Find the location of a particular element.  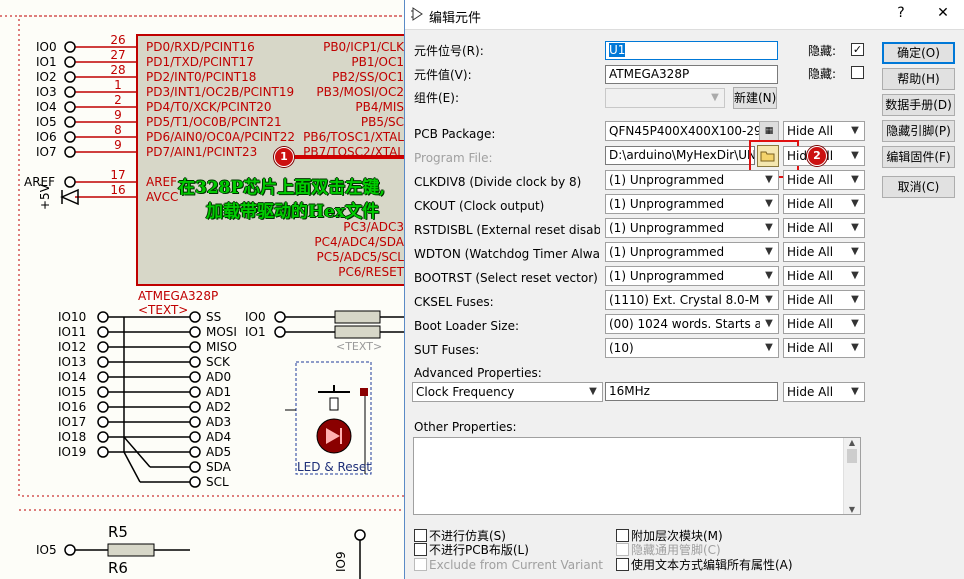

led-reset-label: LED & Reset is located at coordinates (334, 467).